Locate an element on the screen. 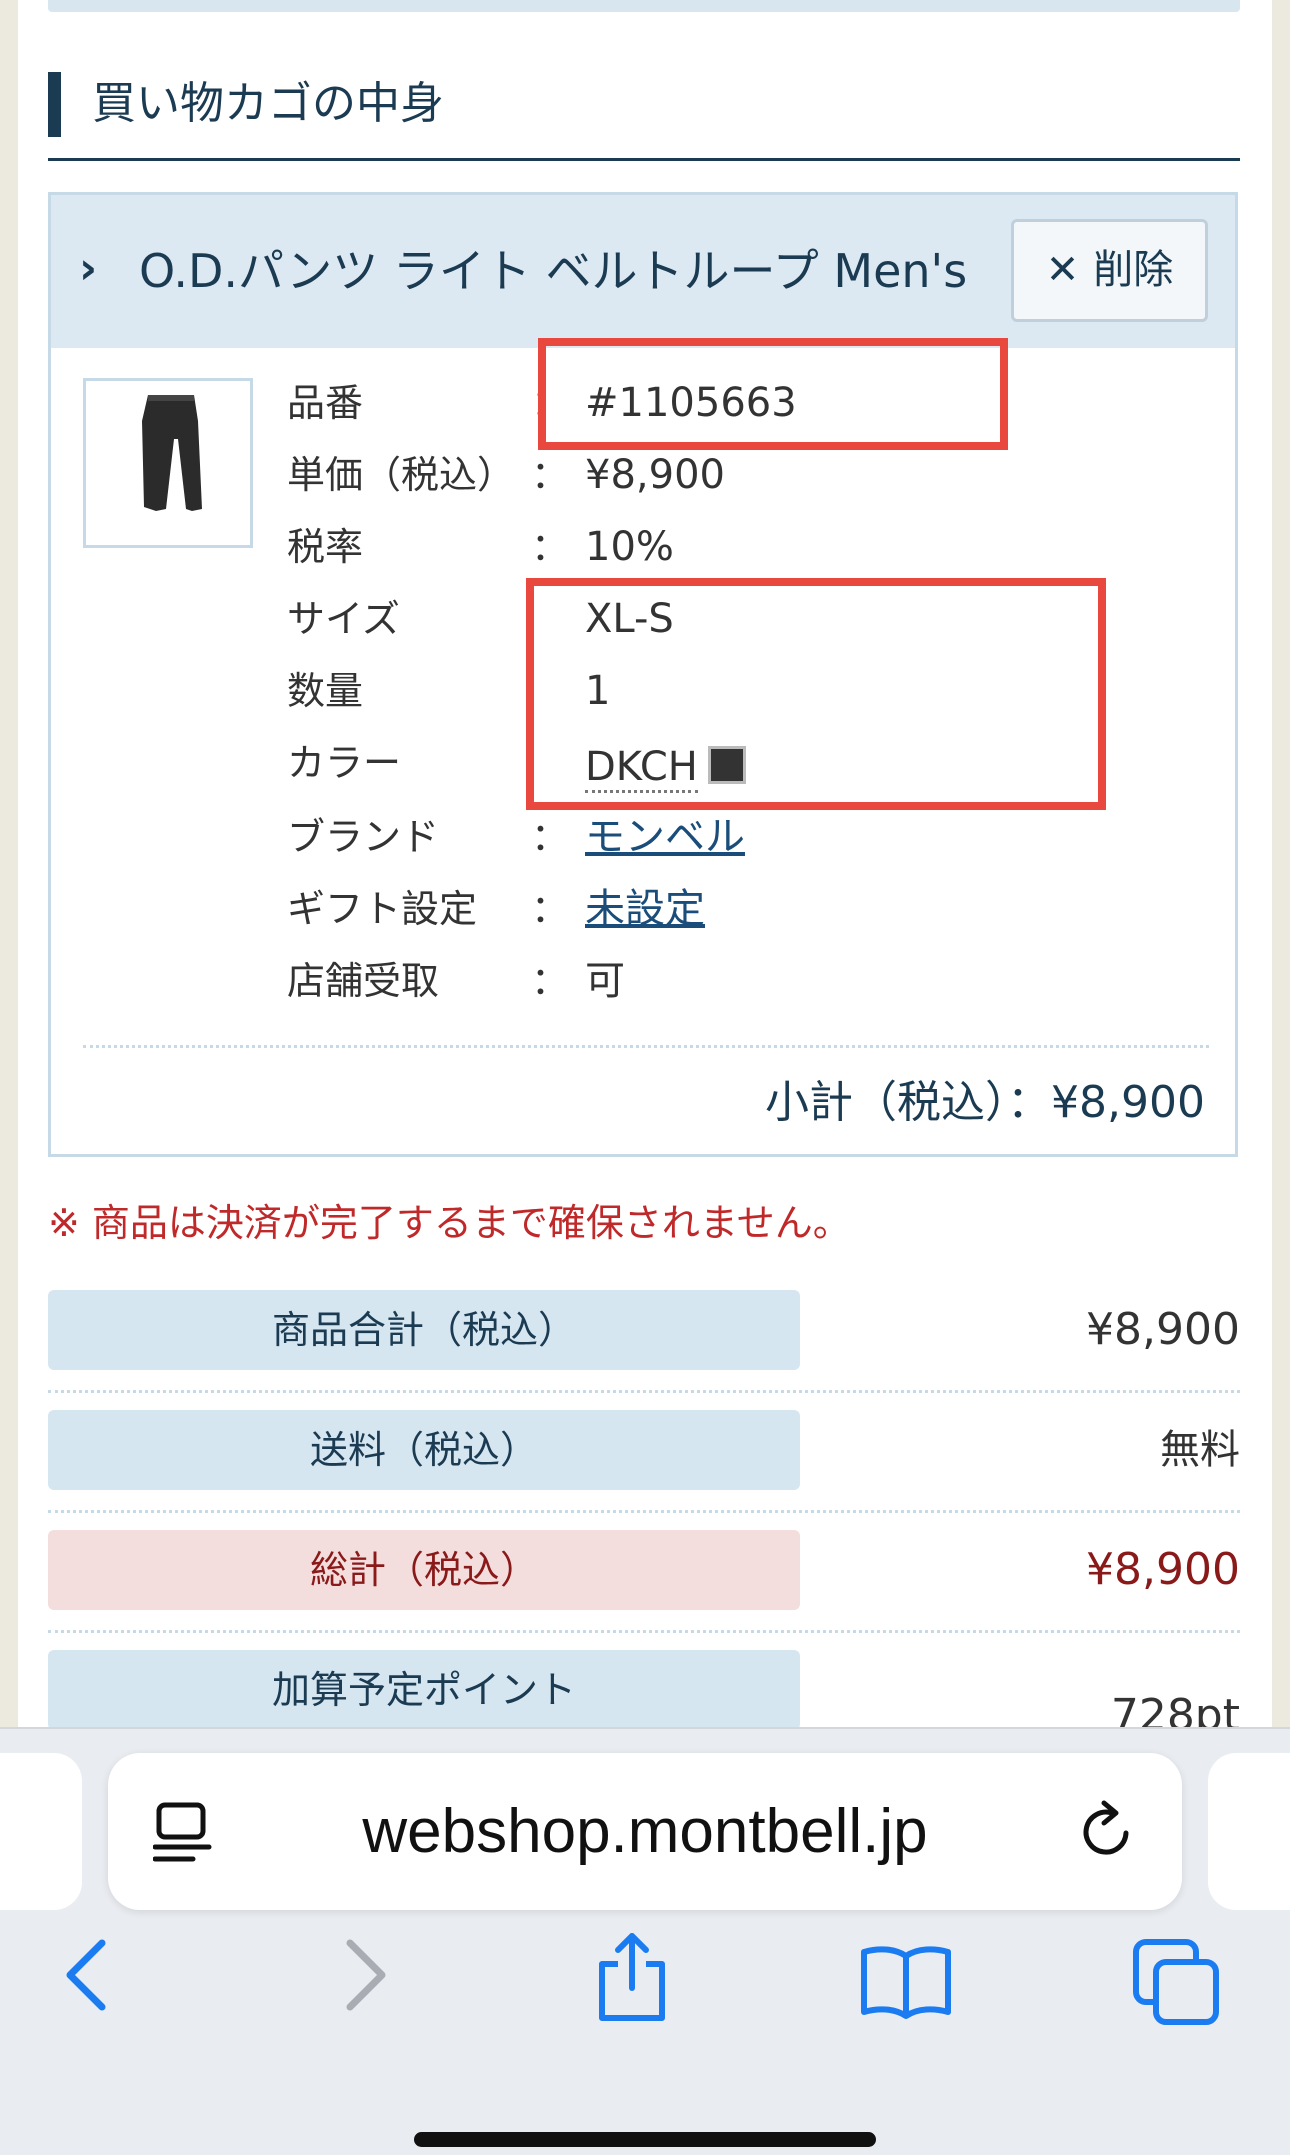 The image size is (1290, 2155). shipping-row: 送料（税込） 無料 is located at coordinates (644, 1470).